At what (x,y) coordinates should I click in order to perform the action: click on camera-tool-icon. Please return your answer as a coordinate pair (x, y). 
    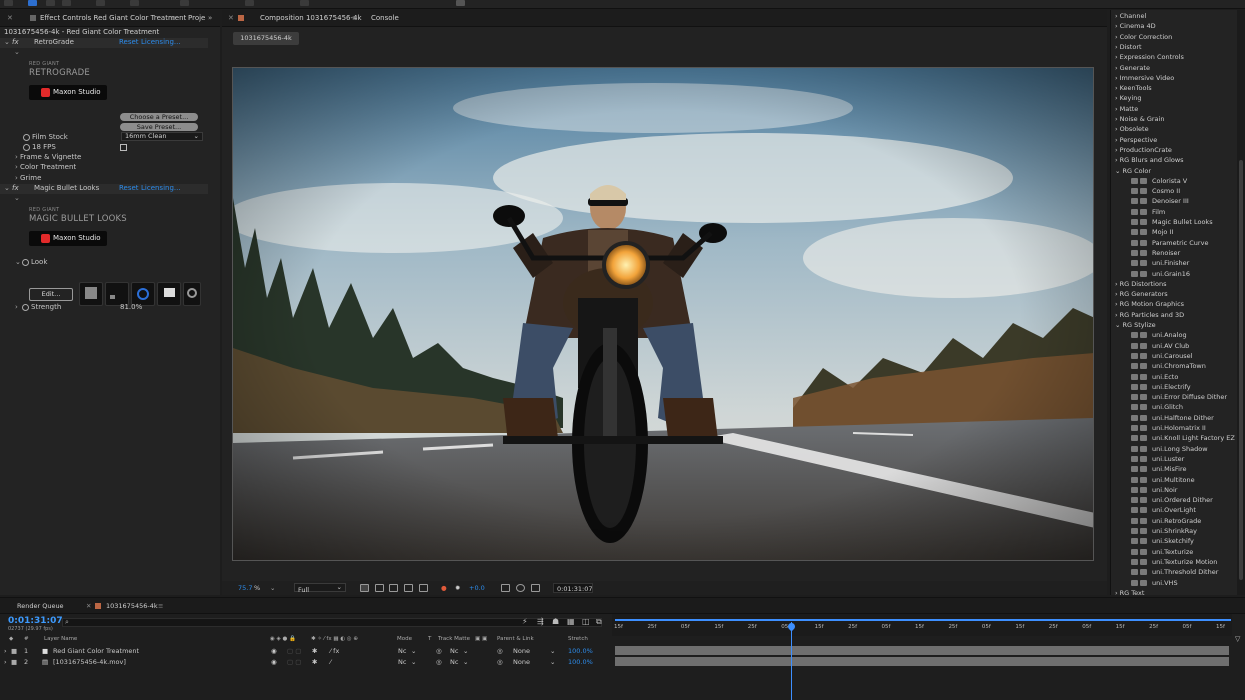
    Looking at the image, I should click on (134, 3).